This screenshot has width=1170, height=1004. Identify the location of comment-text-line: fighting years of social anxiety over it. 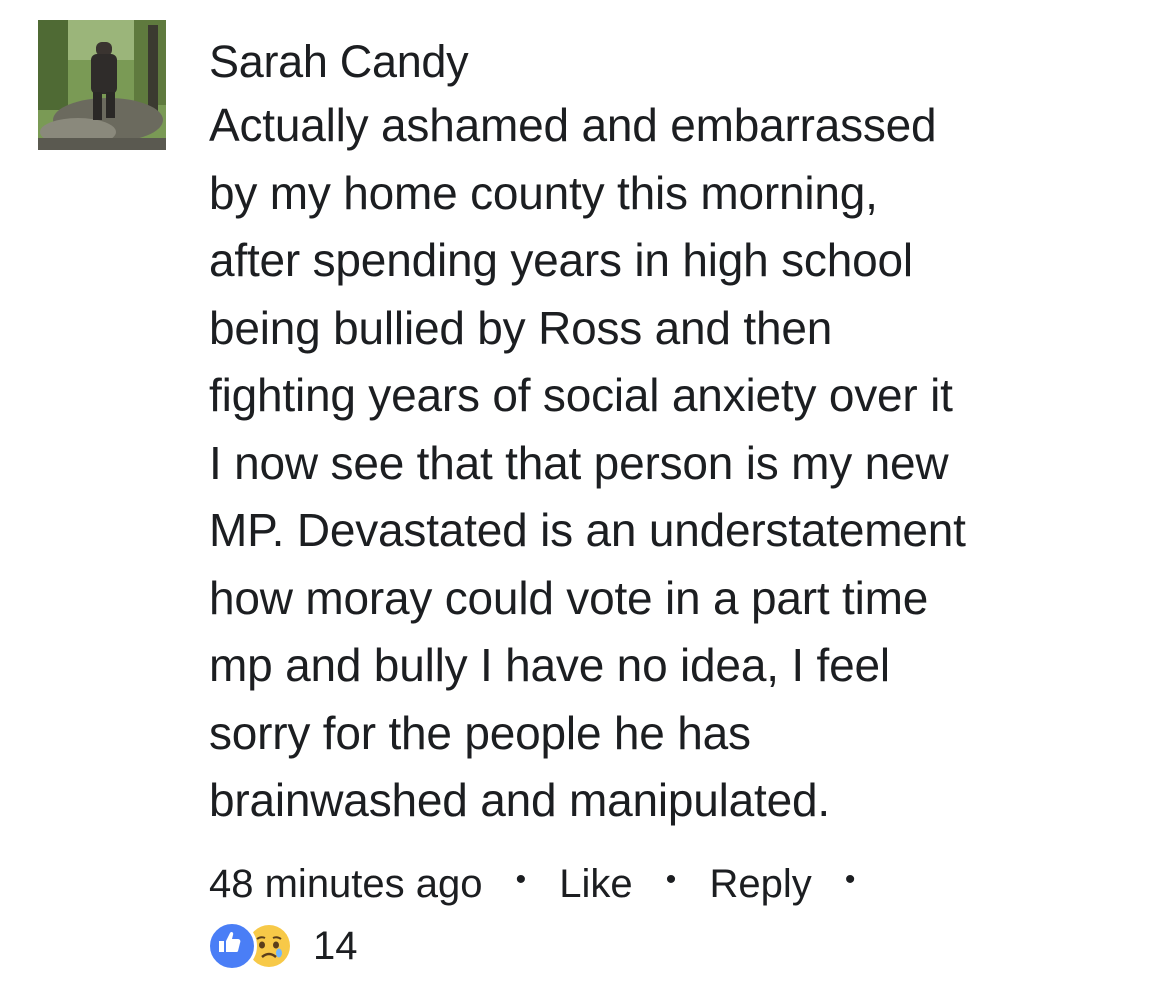
(581, 395).